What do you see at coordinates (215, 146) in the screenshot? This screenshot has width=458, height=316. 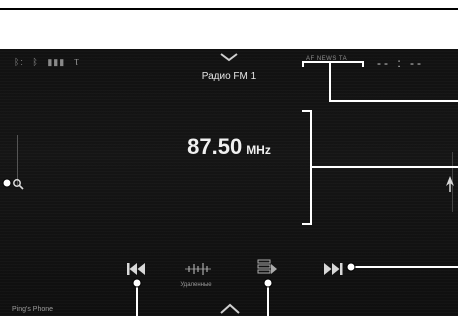 I see `frequency-value: 87.50` at bounding box center [215, 146].